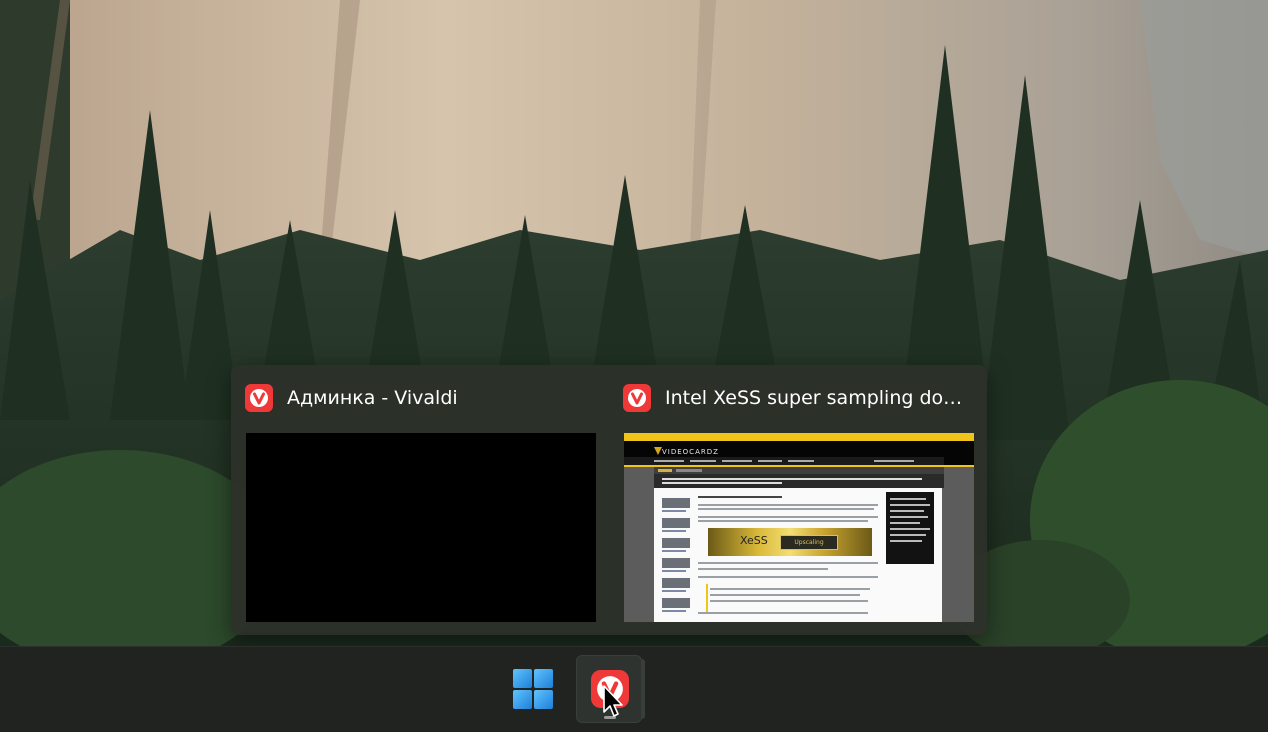 This screenshot has width=1268, height=732. Describe the element at coordinates (643, 689) in the screenshot. I see `window-stack-indicator` at that location.